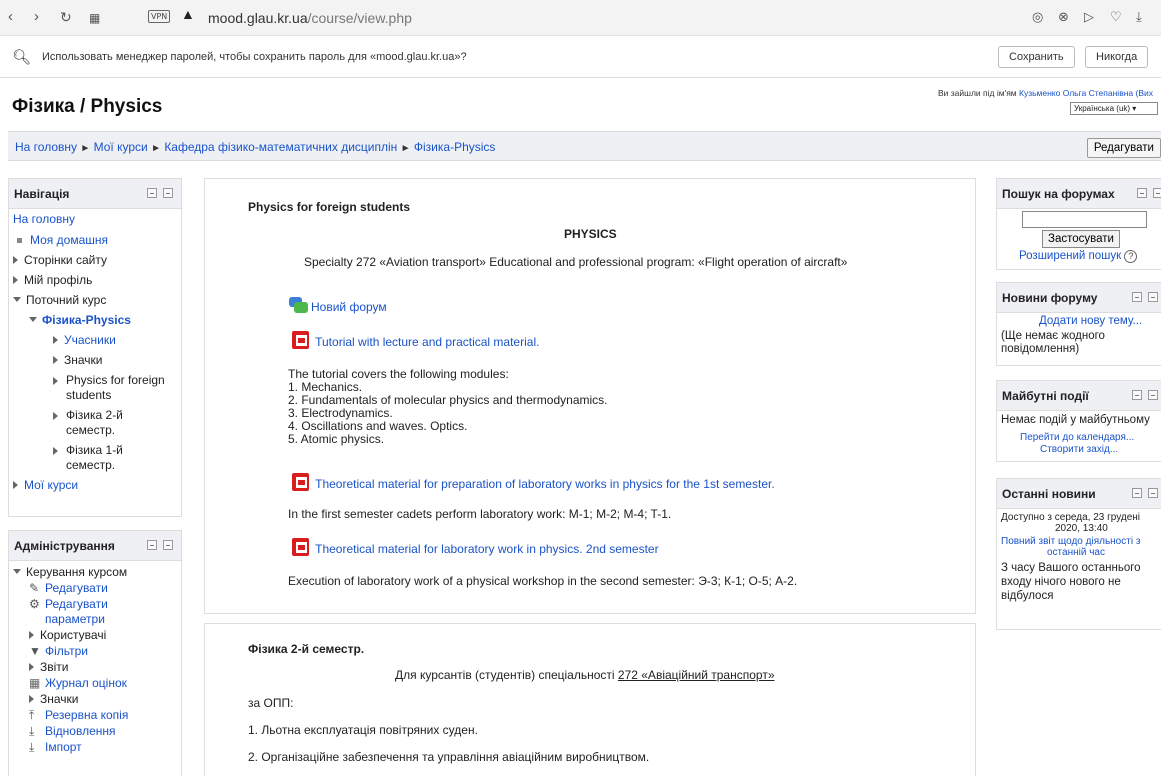 This screenshot has height=776, width=1161. Describe the element at coordinates (1037, 17) in the screenshot. I see `camera-icon: ◎` at that location.